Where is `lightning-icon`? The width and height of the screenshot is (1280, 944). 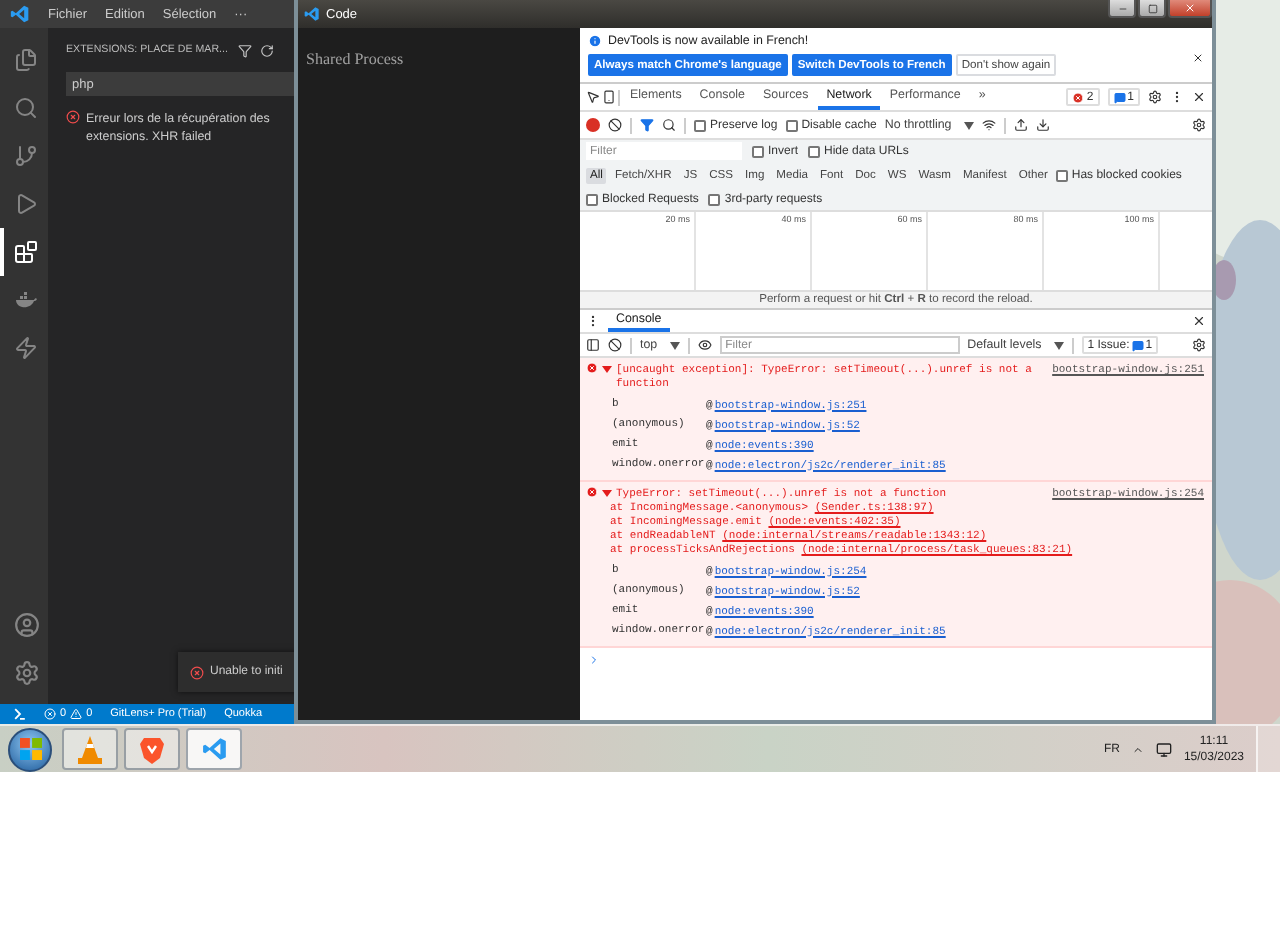
lightning-icon is located at coordinates (26, 348).